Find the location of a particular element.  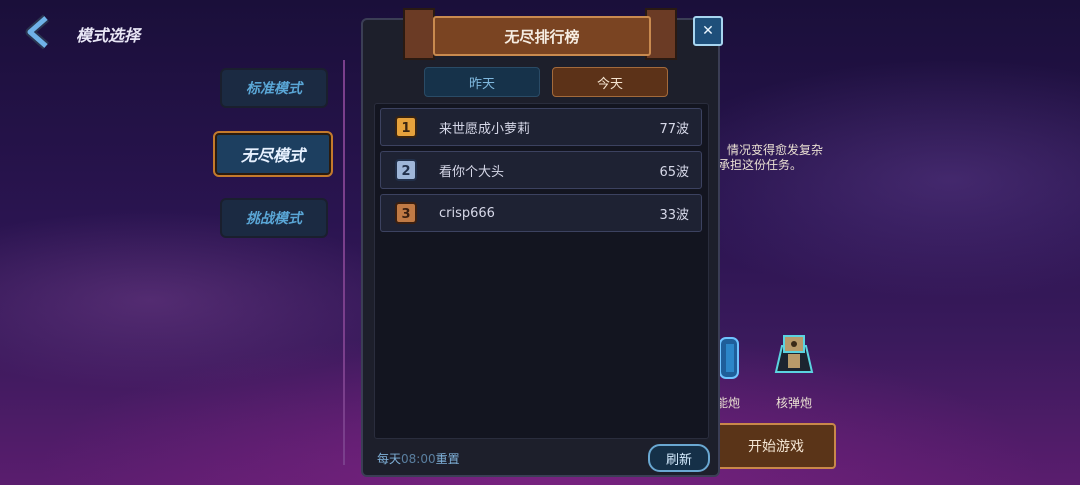

weapon-label-nuke: 核弹炮 is located at coordinates (794, 403).